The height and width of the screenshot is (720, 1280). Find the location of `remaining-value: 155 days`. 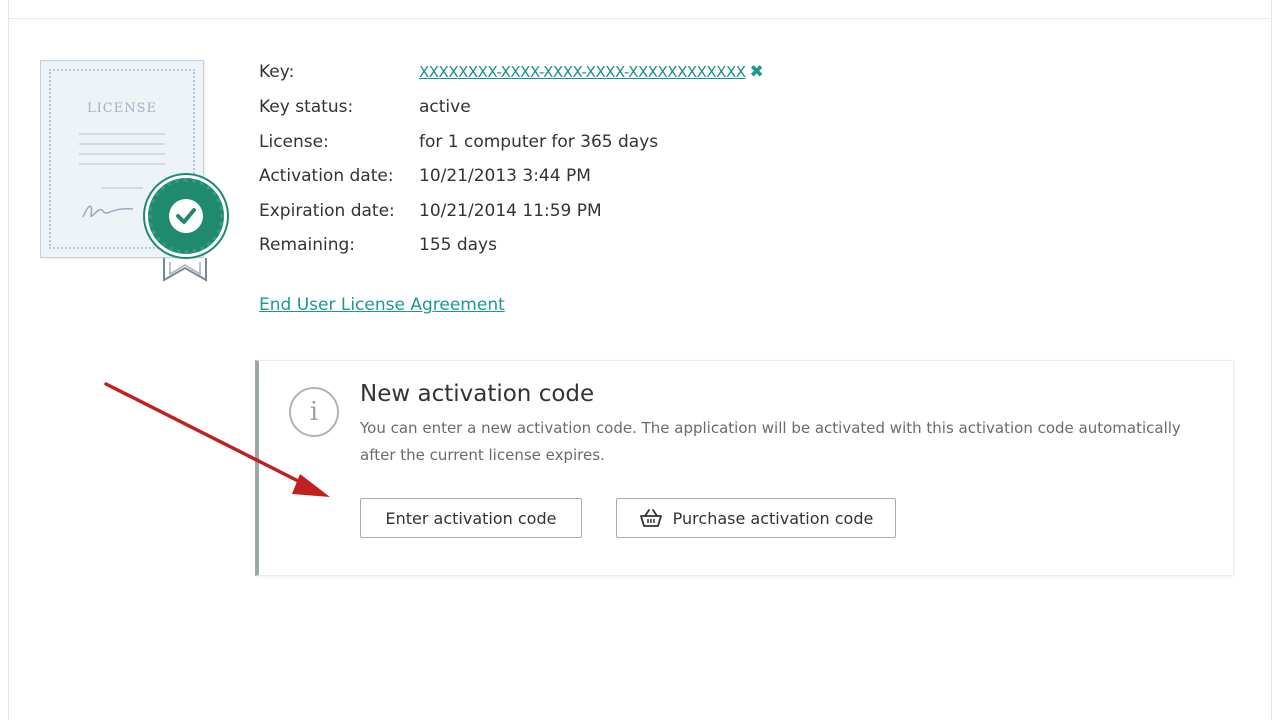

remaining-value: 155 days is located at coordinates (458, 245).